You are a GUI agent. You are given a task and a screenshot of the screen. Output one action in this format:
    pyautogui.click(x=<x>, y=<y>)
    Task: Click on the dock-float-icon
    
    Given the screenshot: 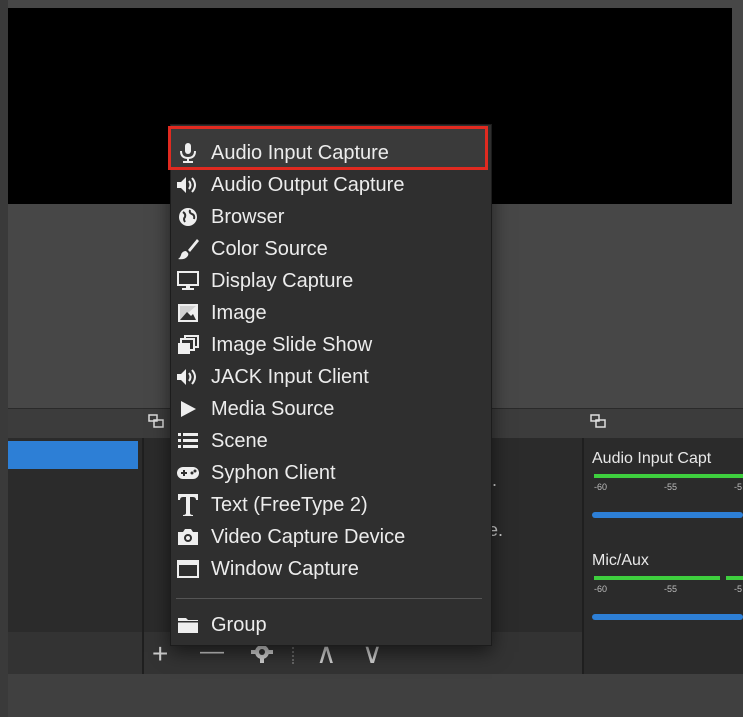 What is the action you would take?
    pyautogui.click(x=156, y=421)
    